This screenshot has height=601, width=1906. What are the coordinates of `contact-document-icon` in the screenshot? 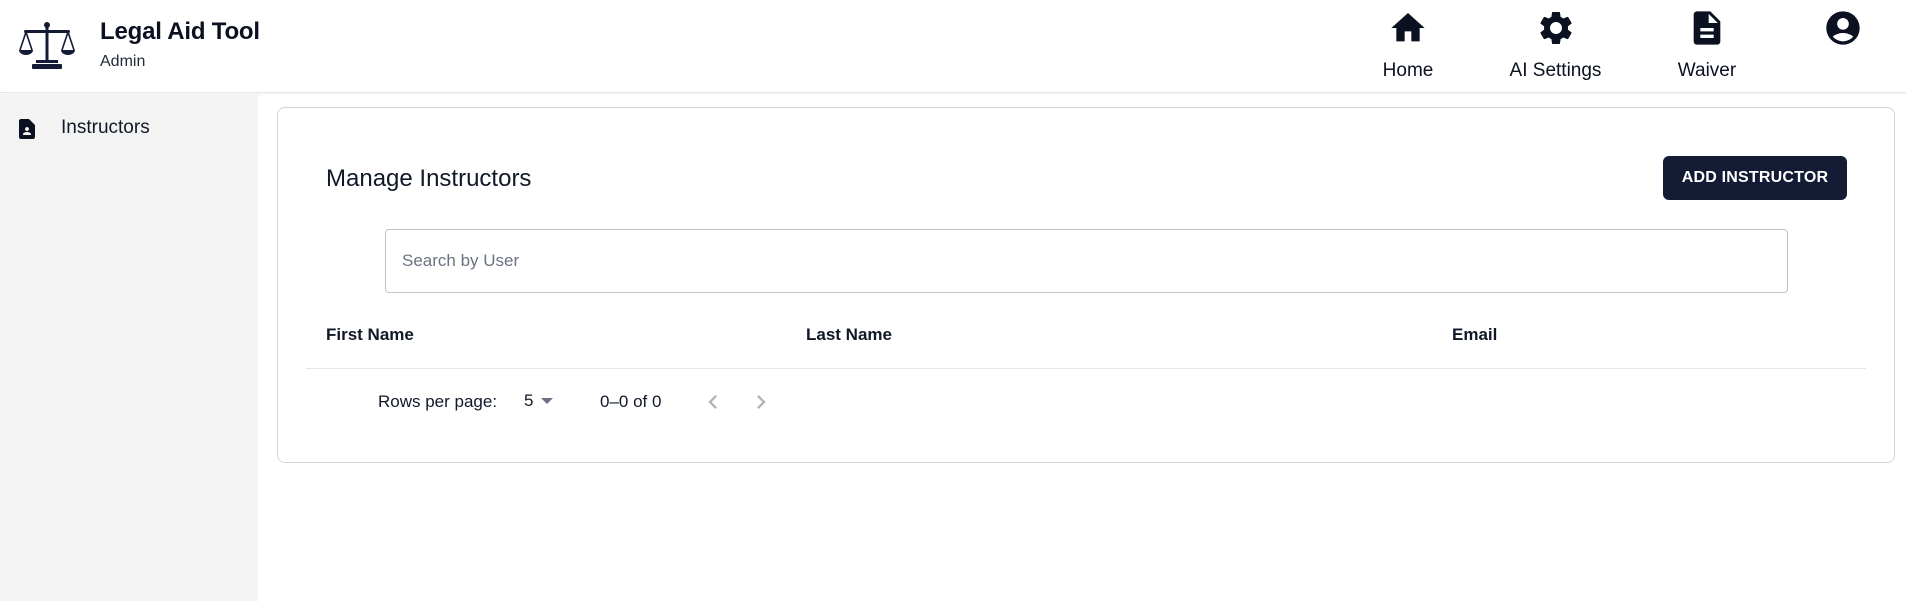 It's located at (27, 129).